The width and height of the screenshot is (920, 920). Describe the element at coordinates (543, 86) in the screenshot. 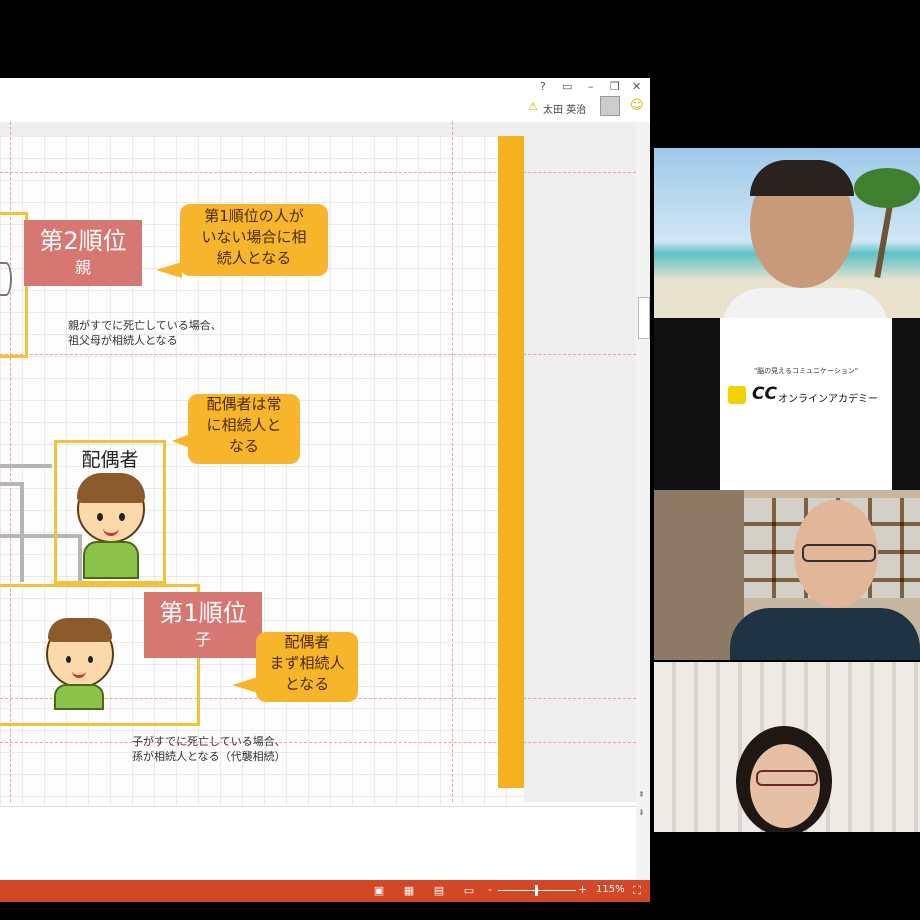

I see `help-button: ?` at that location.